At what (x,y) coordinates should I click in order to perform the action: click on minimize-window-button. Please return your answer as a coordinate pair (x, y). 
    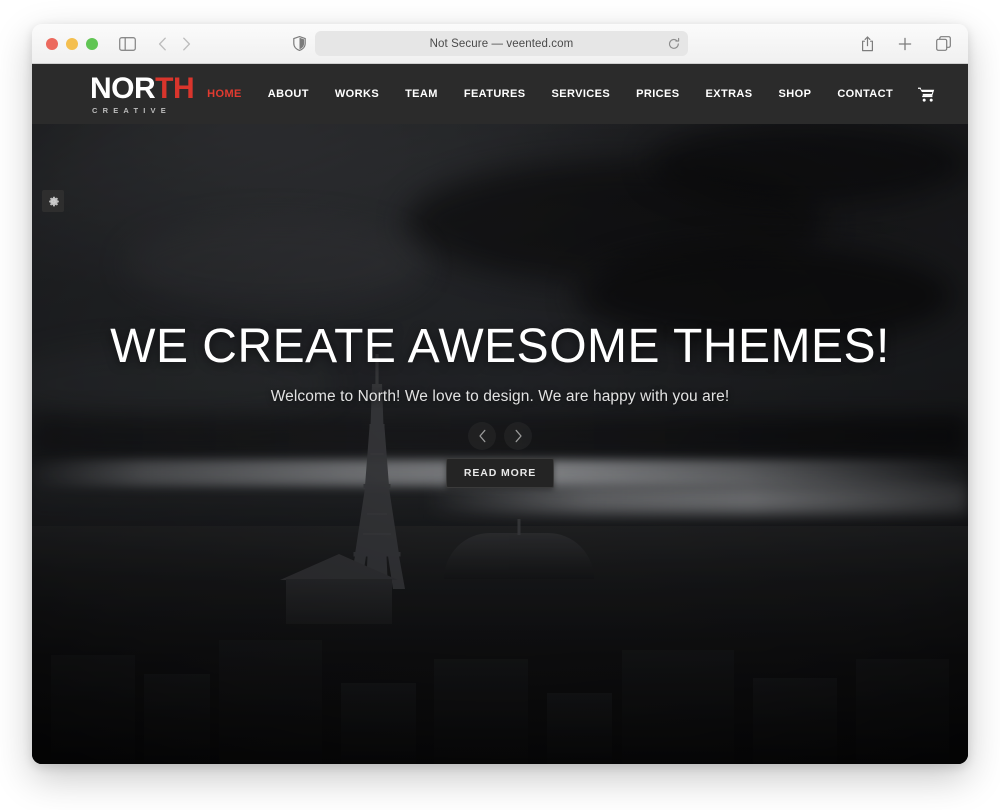
    Looking at the image, I should click on (72, 43).